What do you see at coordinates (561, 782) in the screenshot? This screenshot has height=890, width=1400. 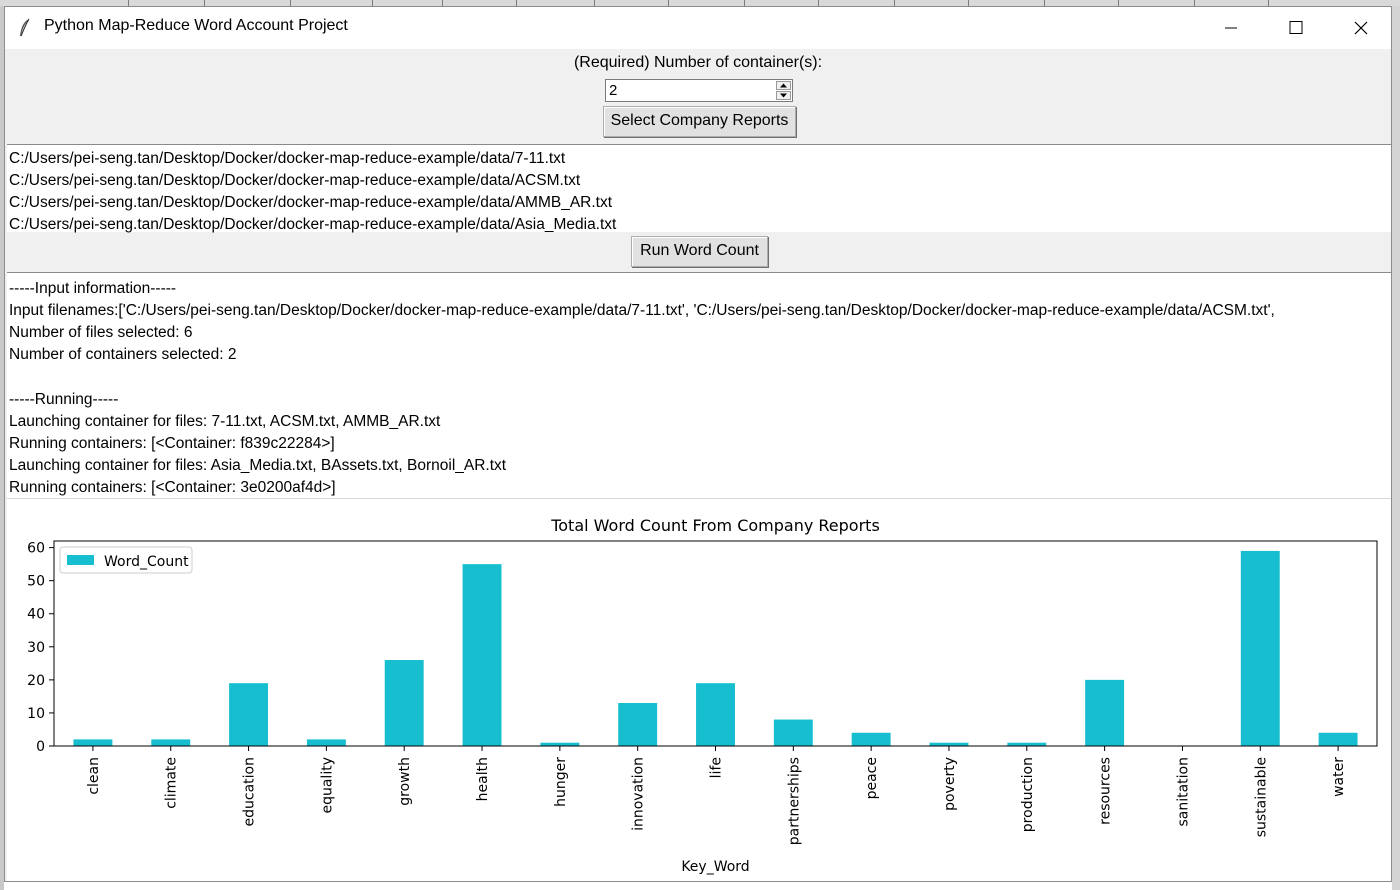 I see `x-tick-label: hunger` at bounding box center [561, 782].